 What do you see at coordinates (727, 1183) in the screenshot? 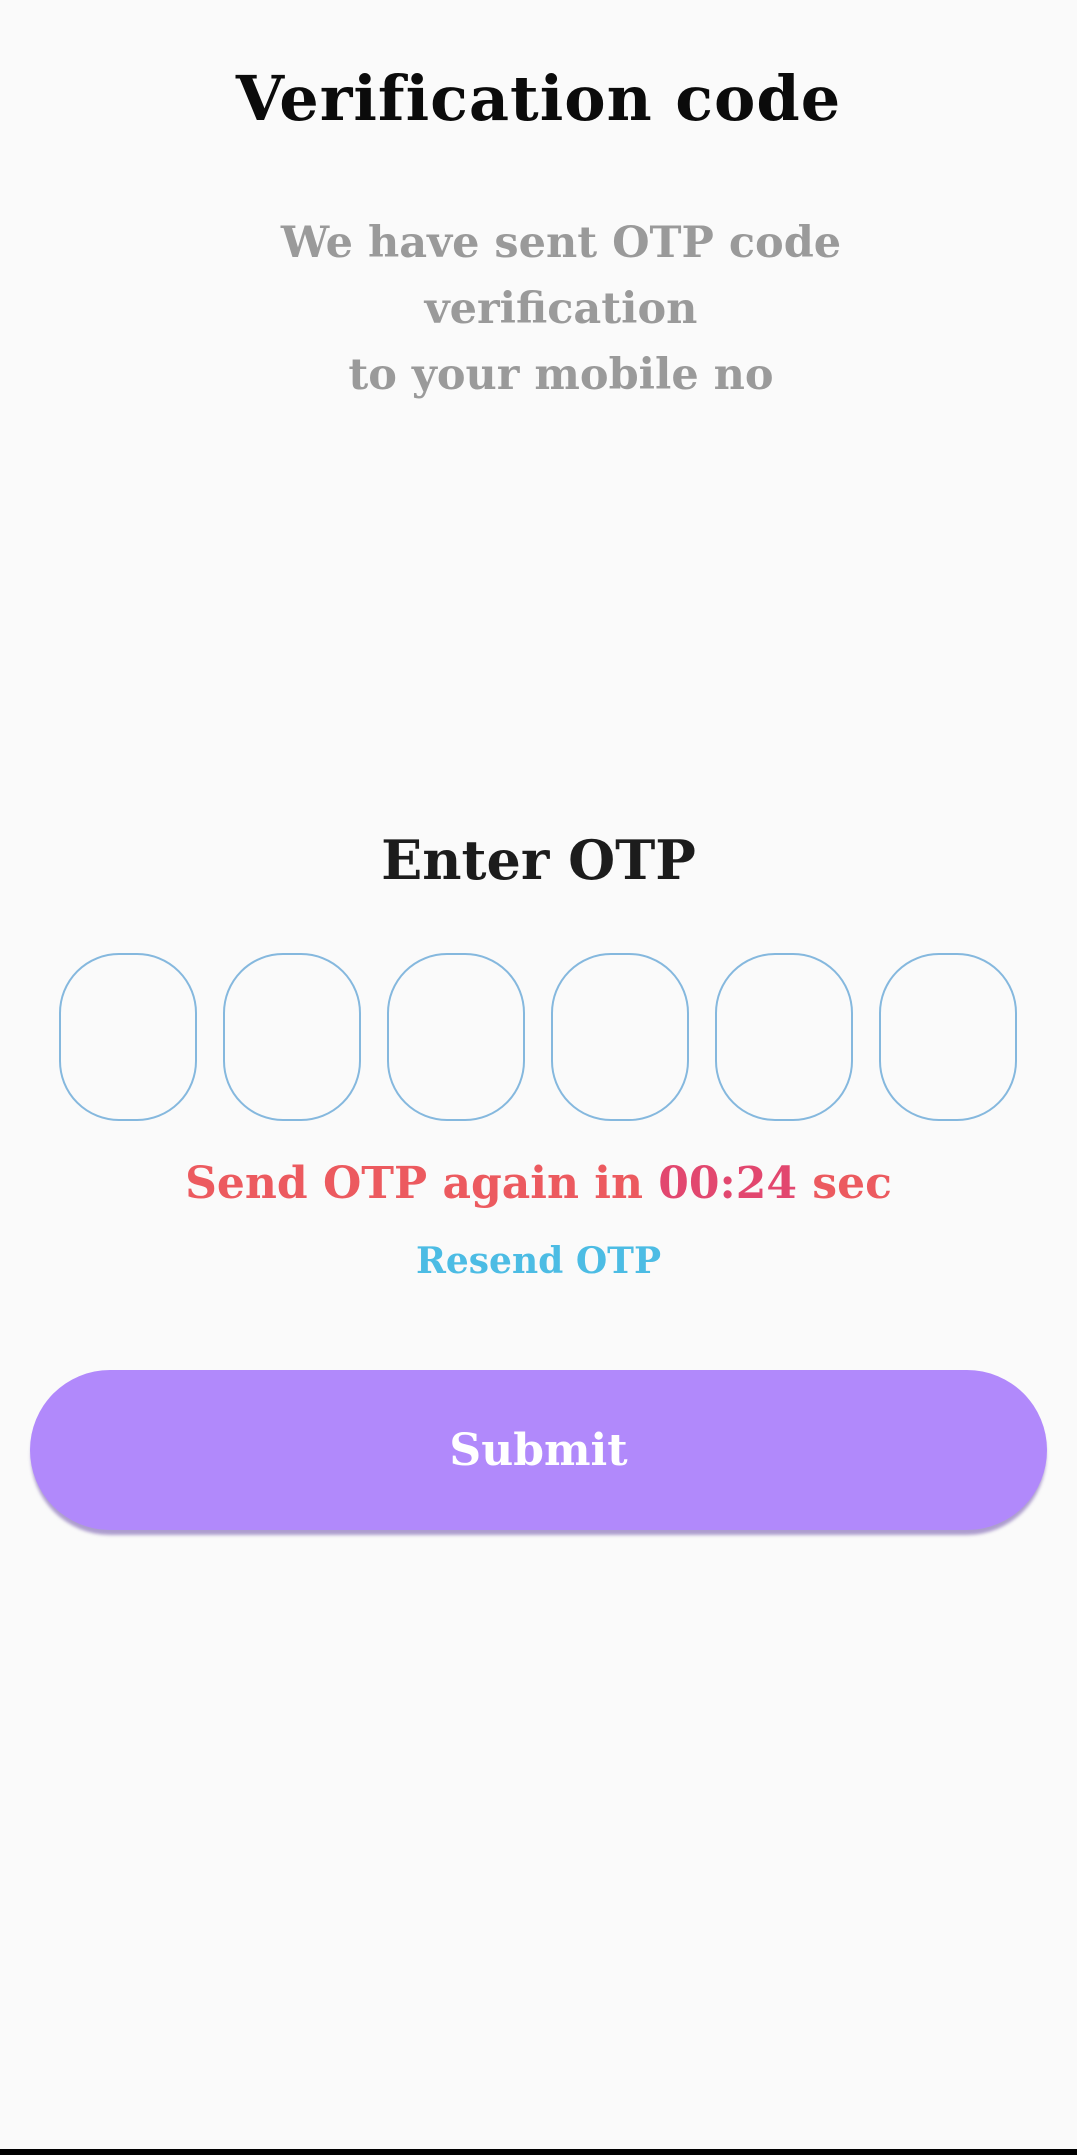
I see `countdown-timer: 00:24` at bounding box center [727, 1183].